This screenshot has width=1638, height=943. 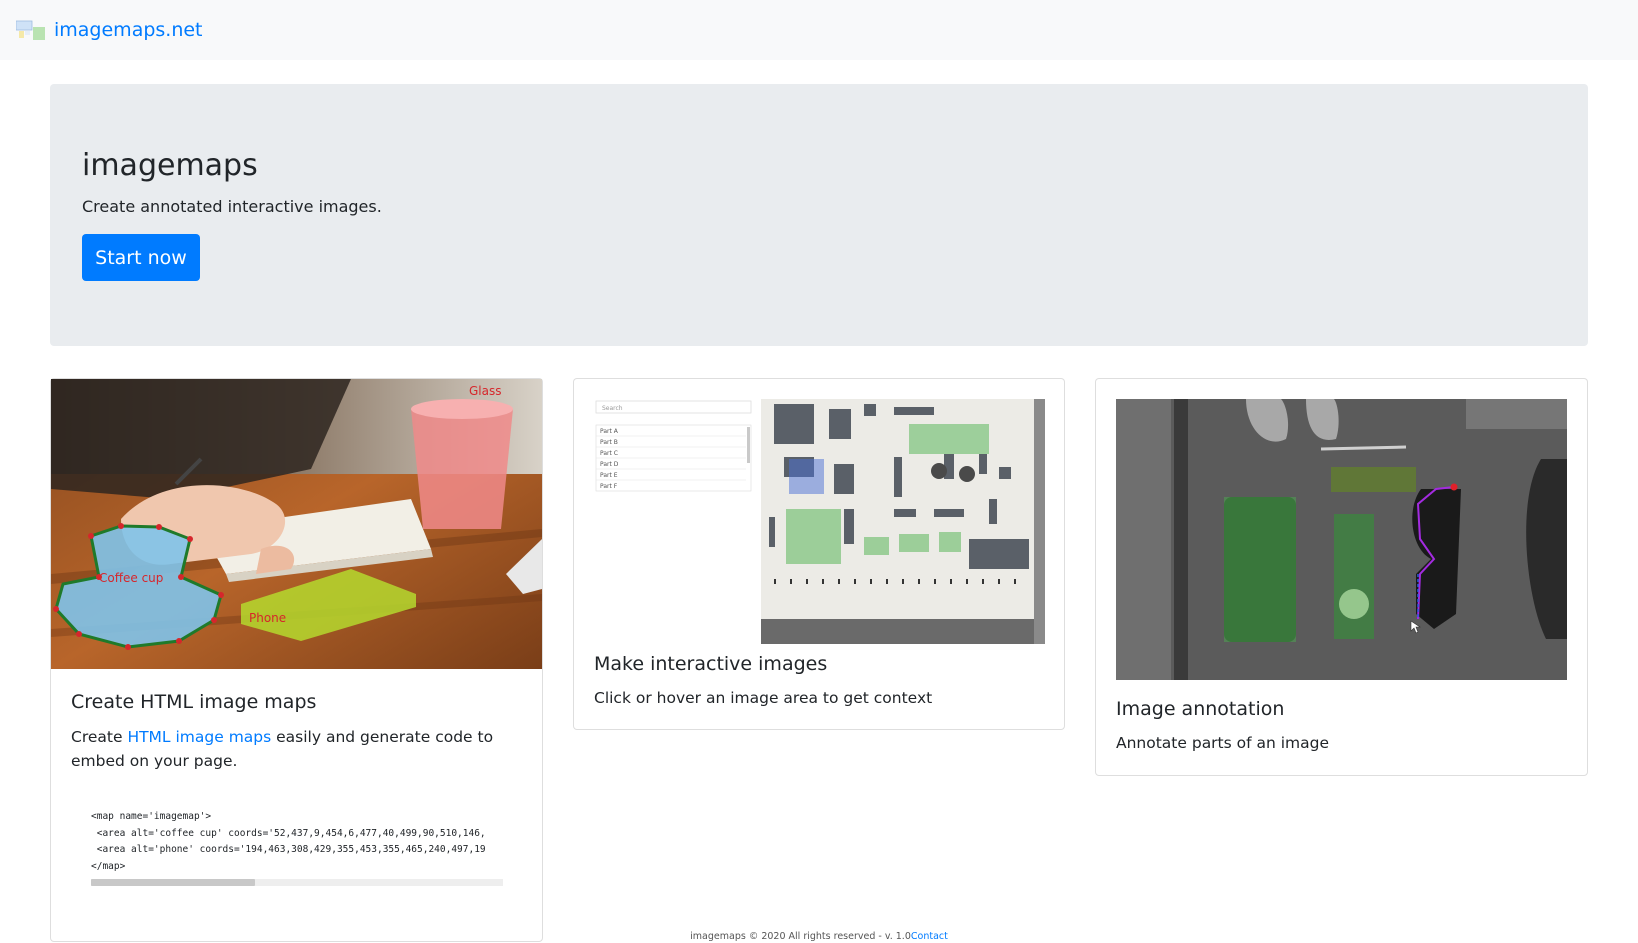 What do you see at coordinates (609, 475) in the screenshot?
I see `part-list-item: Part E` at bounding box center [609, 475].